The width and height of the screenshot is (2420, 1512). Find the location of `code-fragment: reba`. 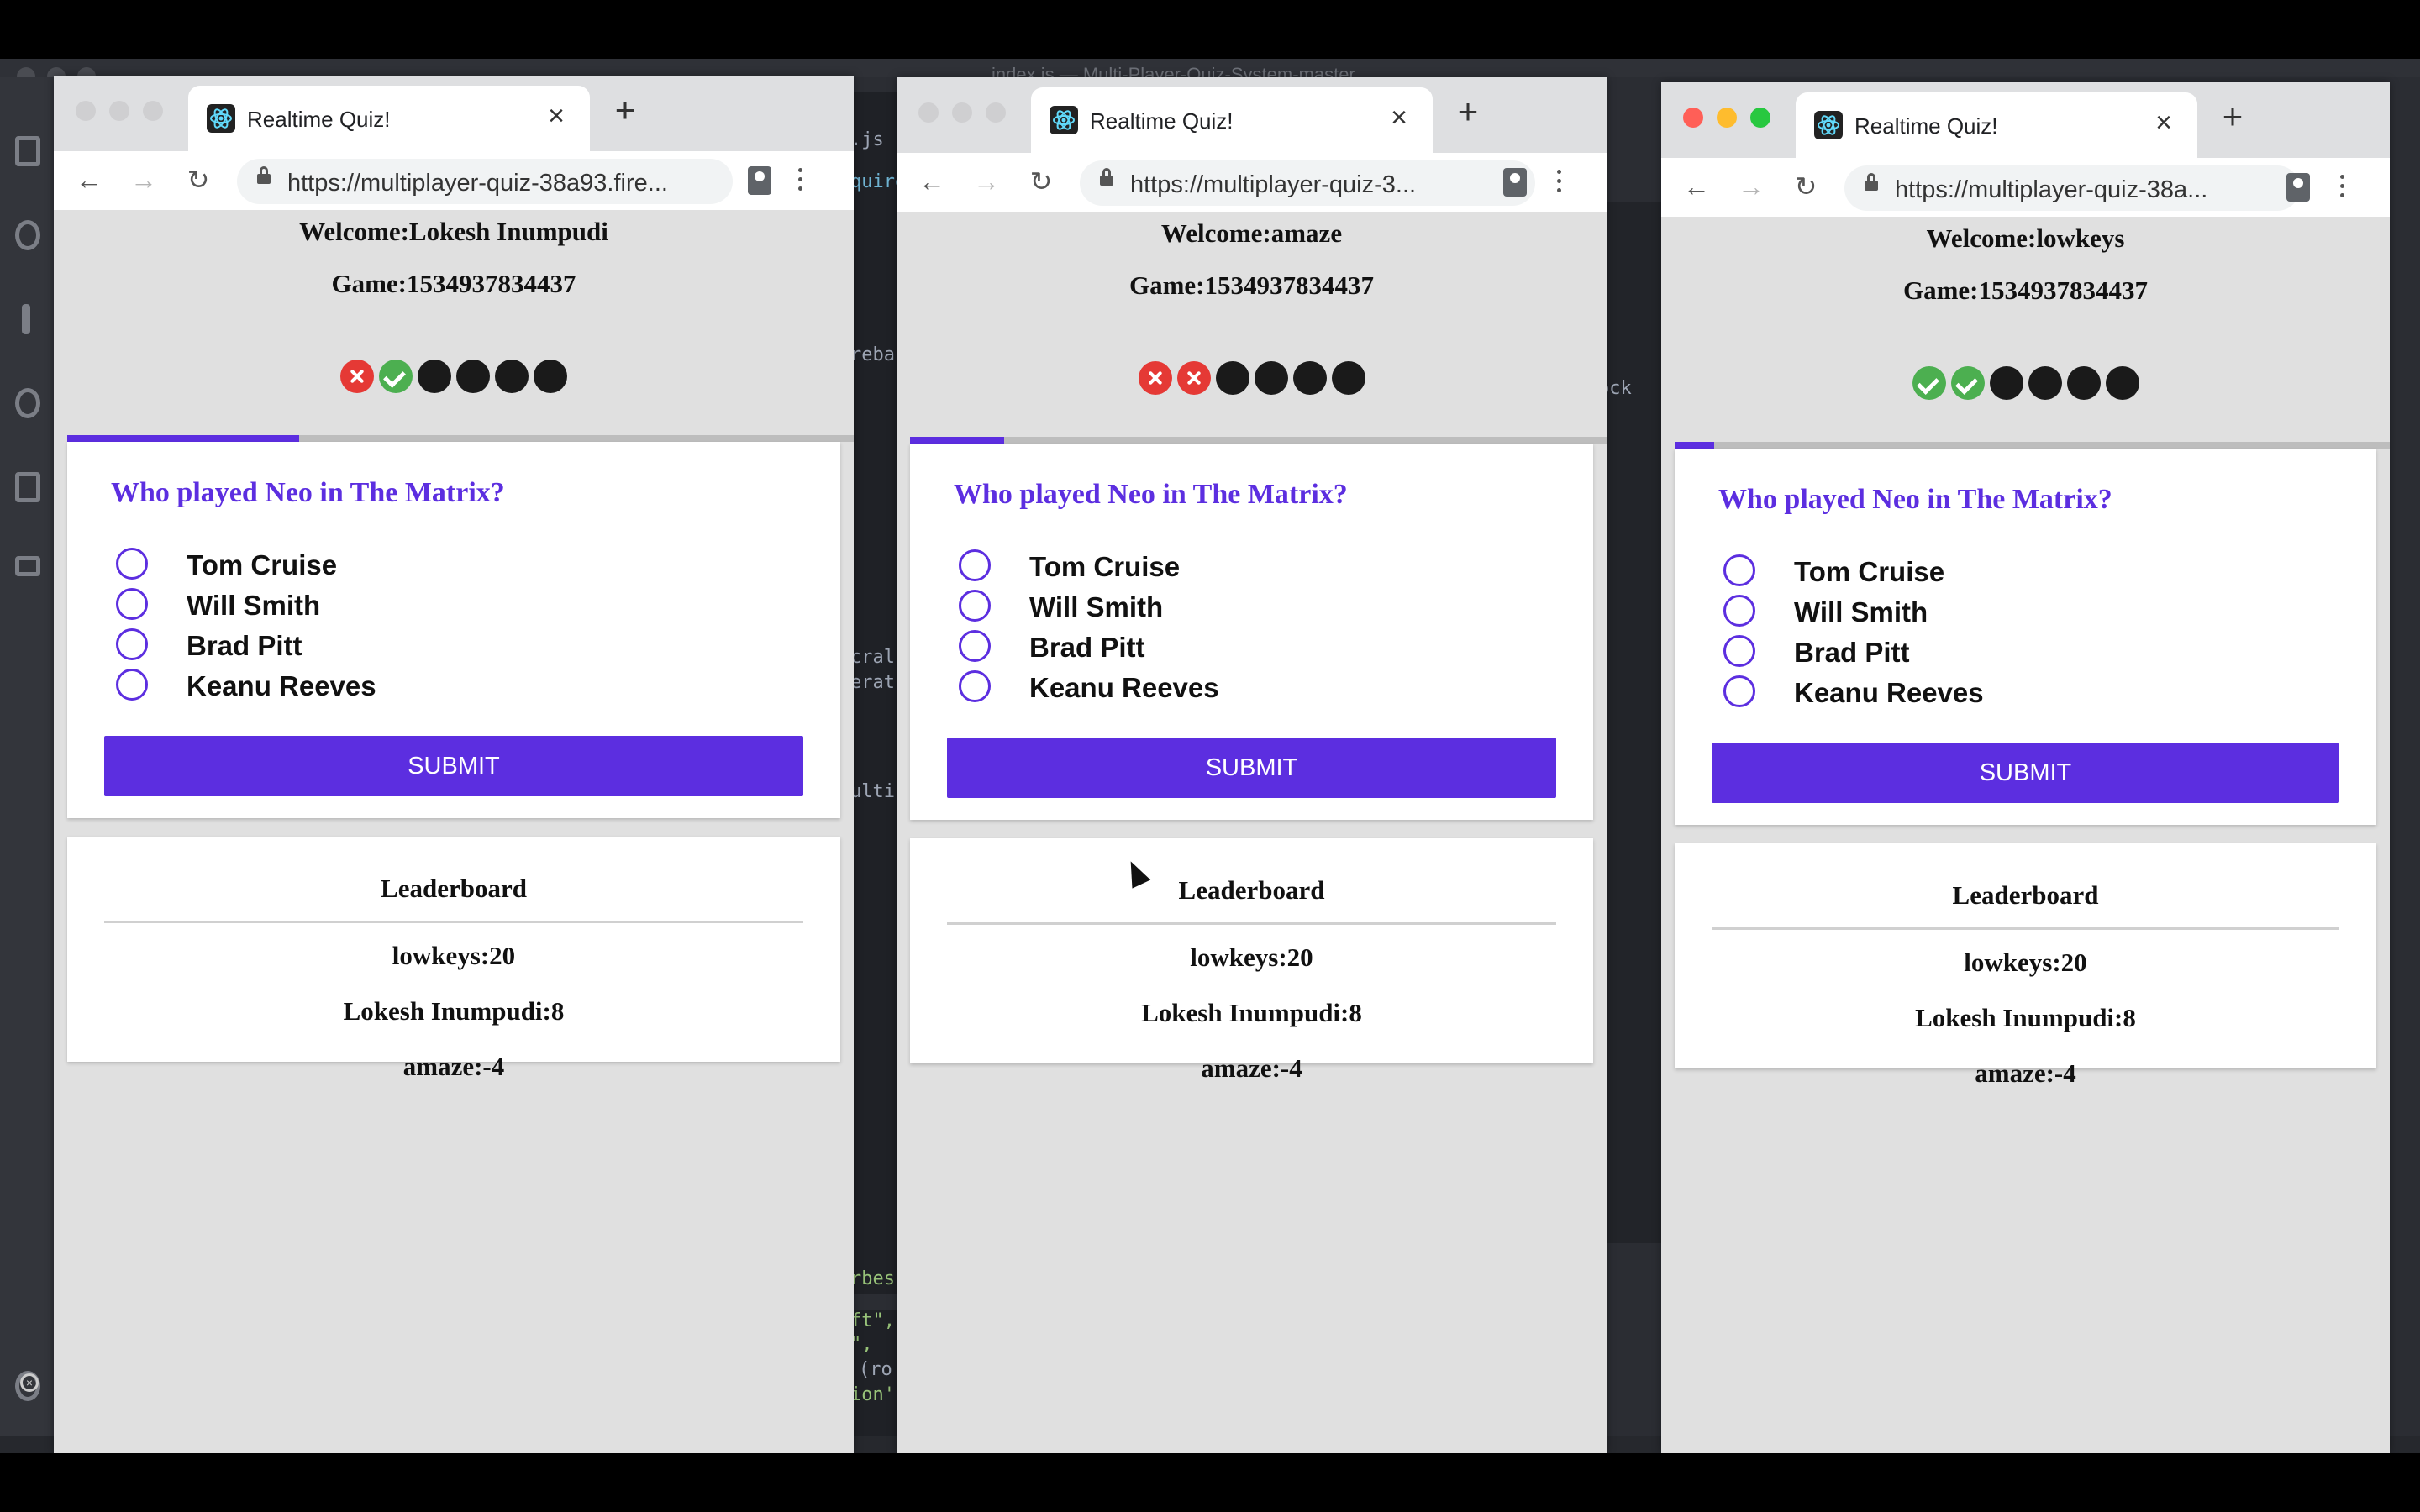

code-fragment: reba is located at coordinates (872, 354).